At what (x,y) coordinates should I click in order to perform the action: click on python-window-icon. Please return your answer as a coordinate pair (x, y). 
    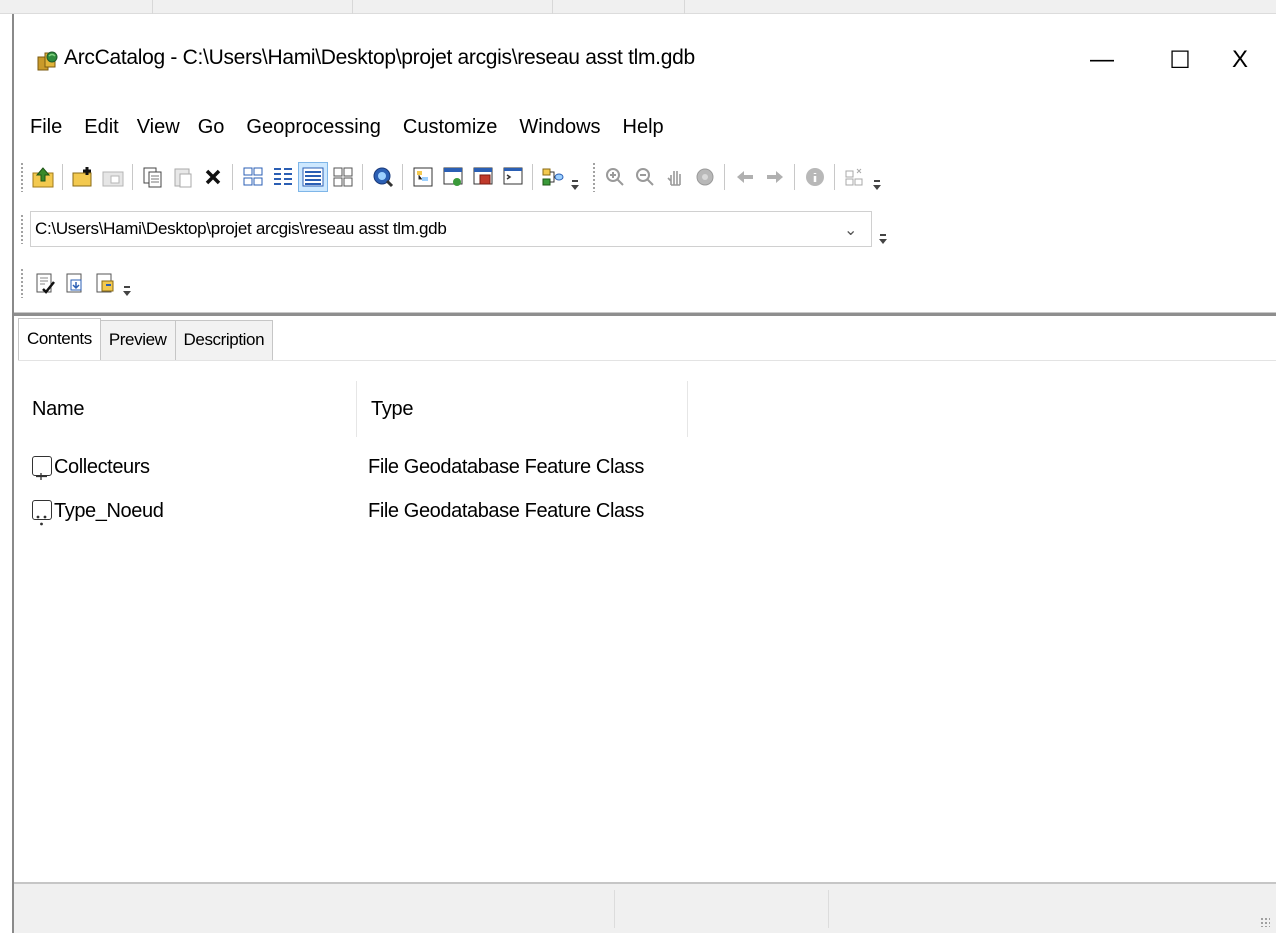
    Looking at the image, I should click on (513, 176).